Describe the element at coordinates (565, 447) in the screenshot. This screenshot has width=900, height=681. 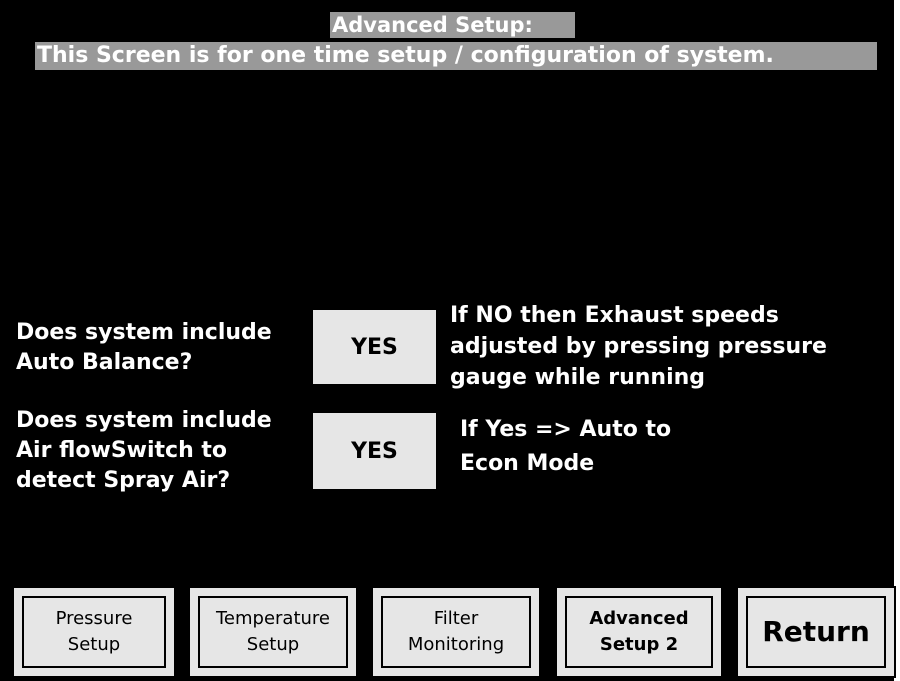
I see `air-flow-switch-note: If Yes => Auto to Econ Mode` at that location.